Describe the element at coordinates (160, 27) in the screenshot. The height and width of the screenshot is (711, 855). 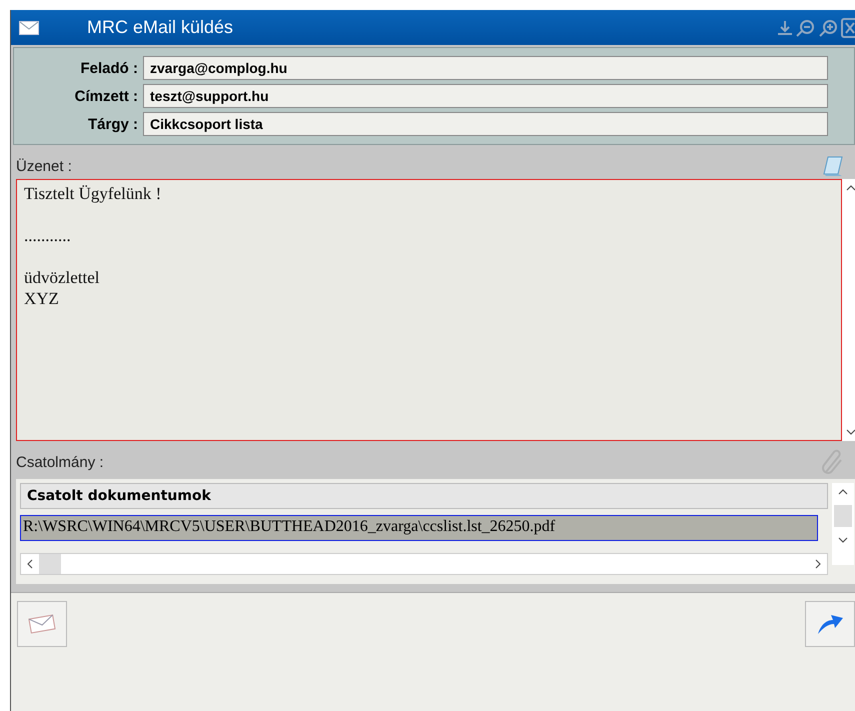
I see `window-title: MRC eMail küldés` at that location.